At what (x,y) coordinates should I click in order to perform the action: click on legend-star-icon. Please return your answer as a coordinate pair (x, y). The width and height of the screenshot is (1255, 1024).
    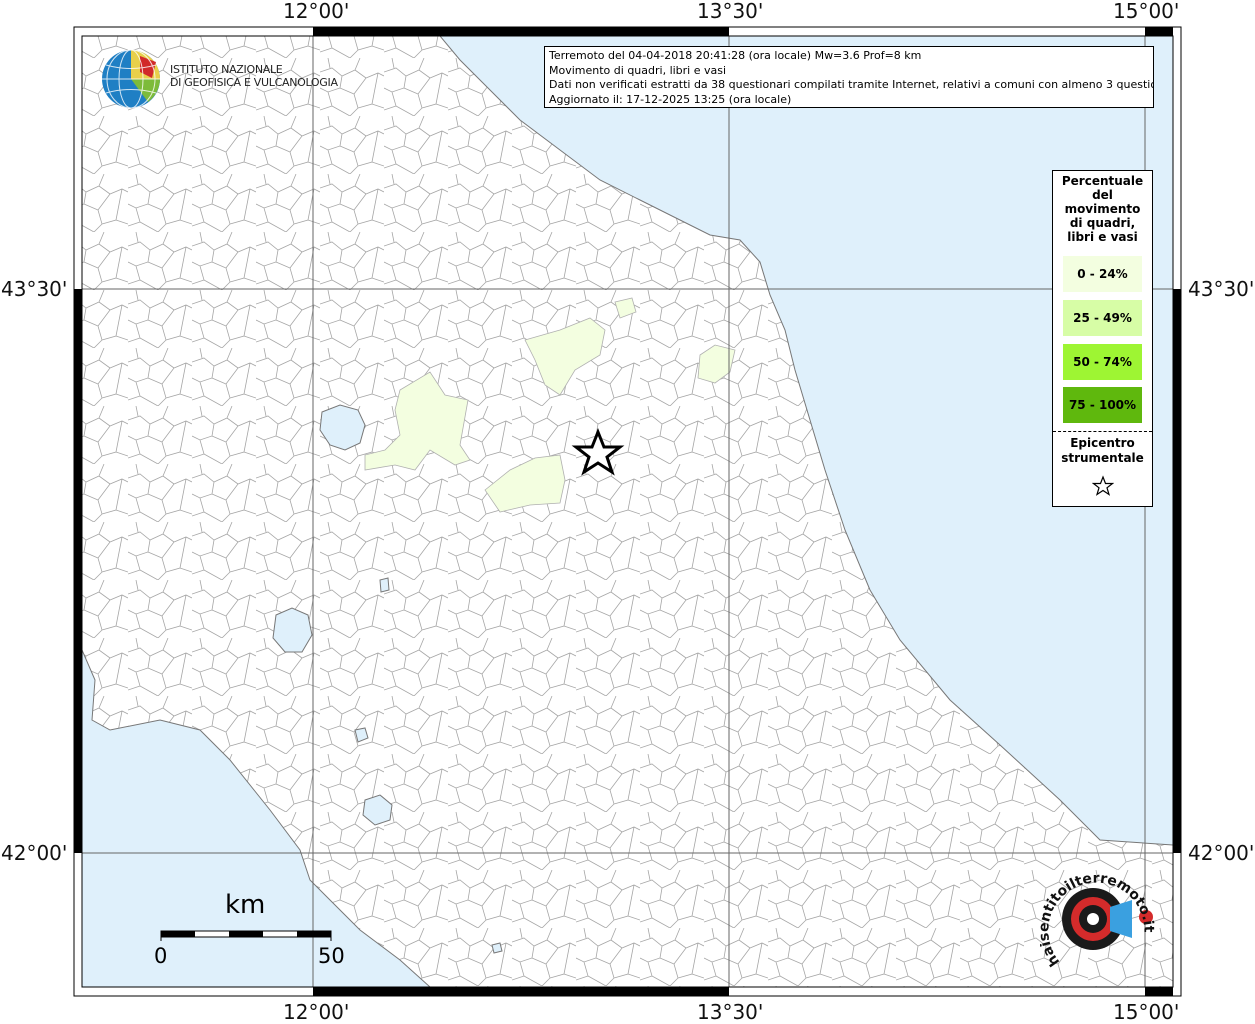
    Looking at the image, I should click on (1103, 485).